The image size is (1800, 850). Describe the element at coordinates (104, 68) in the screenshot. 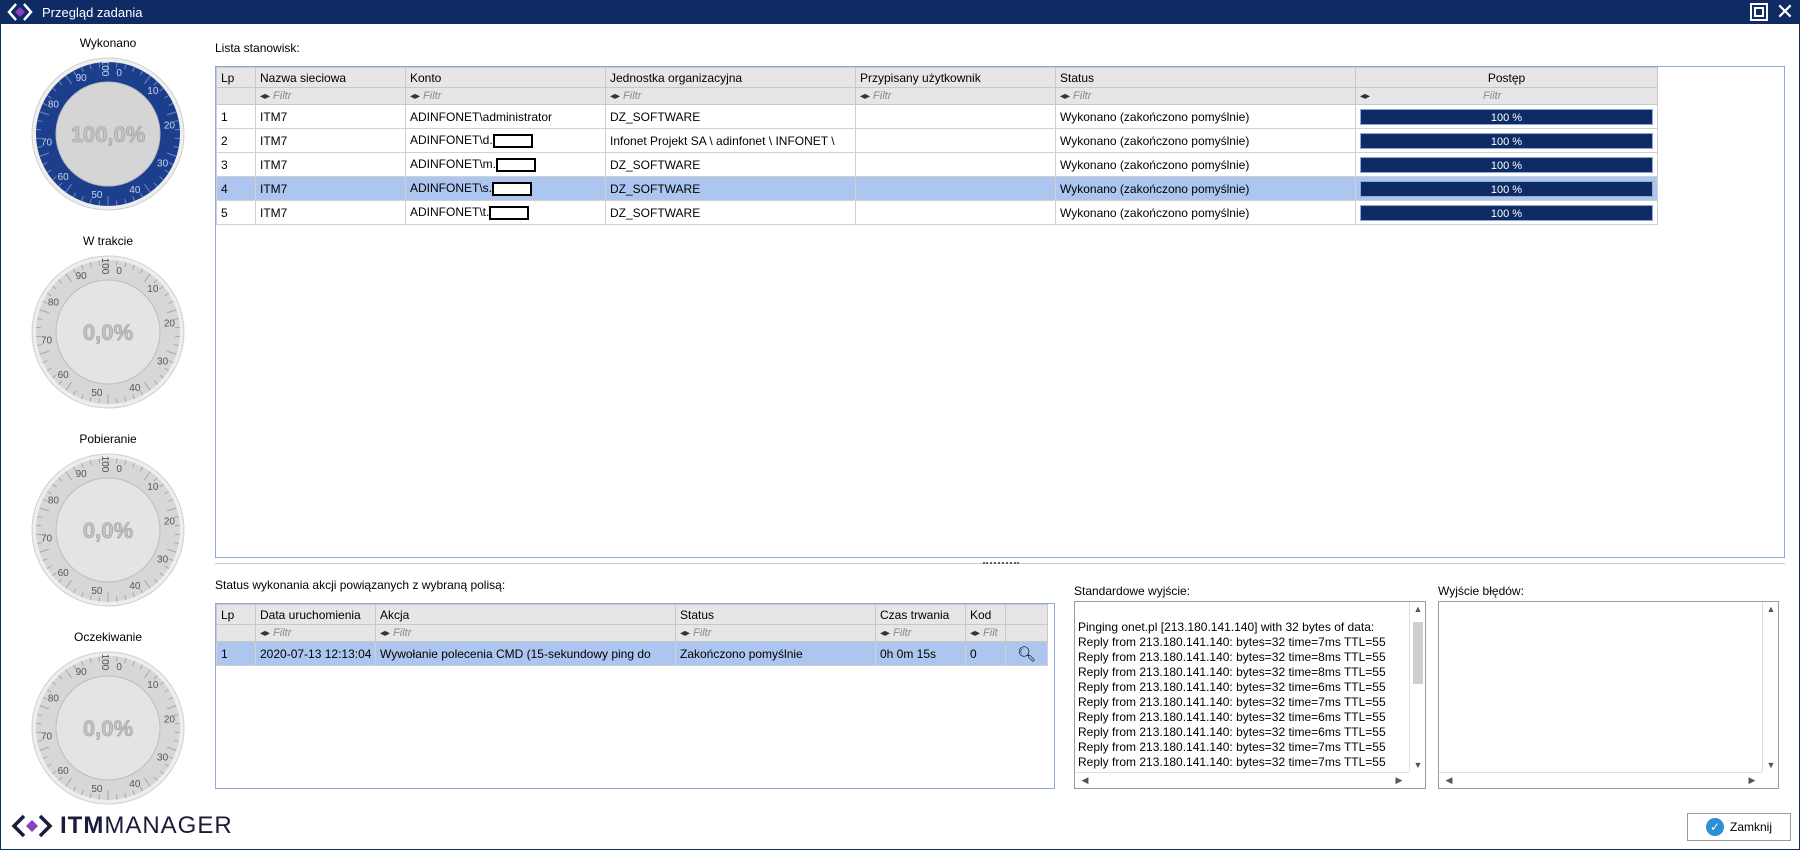

I see `gauge-scale-label: 100` at that location.